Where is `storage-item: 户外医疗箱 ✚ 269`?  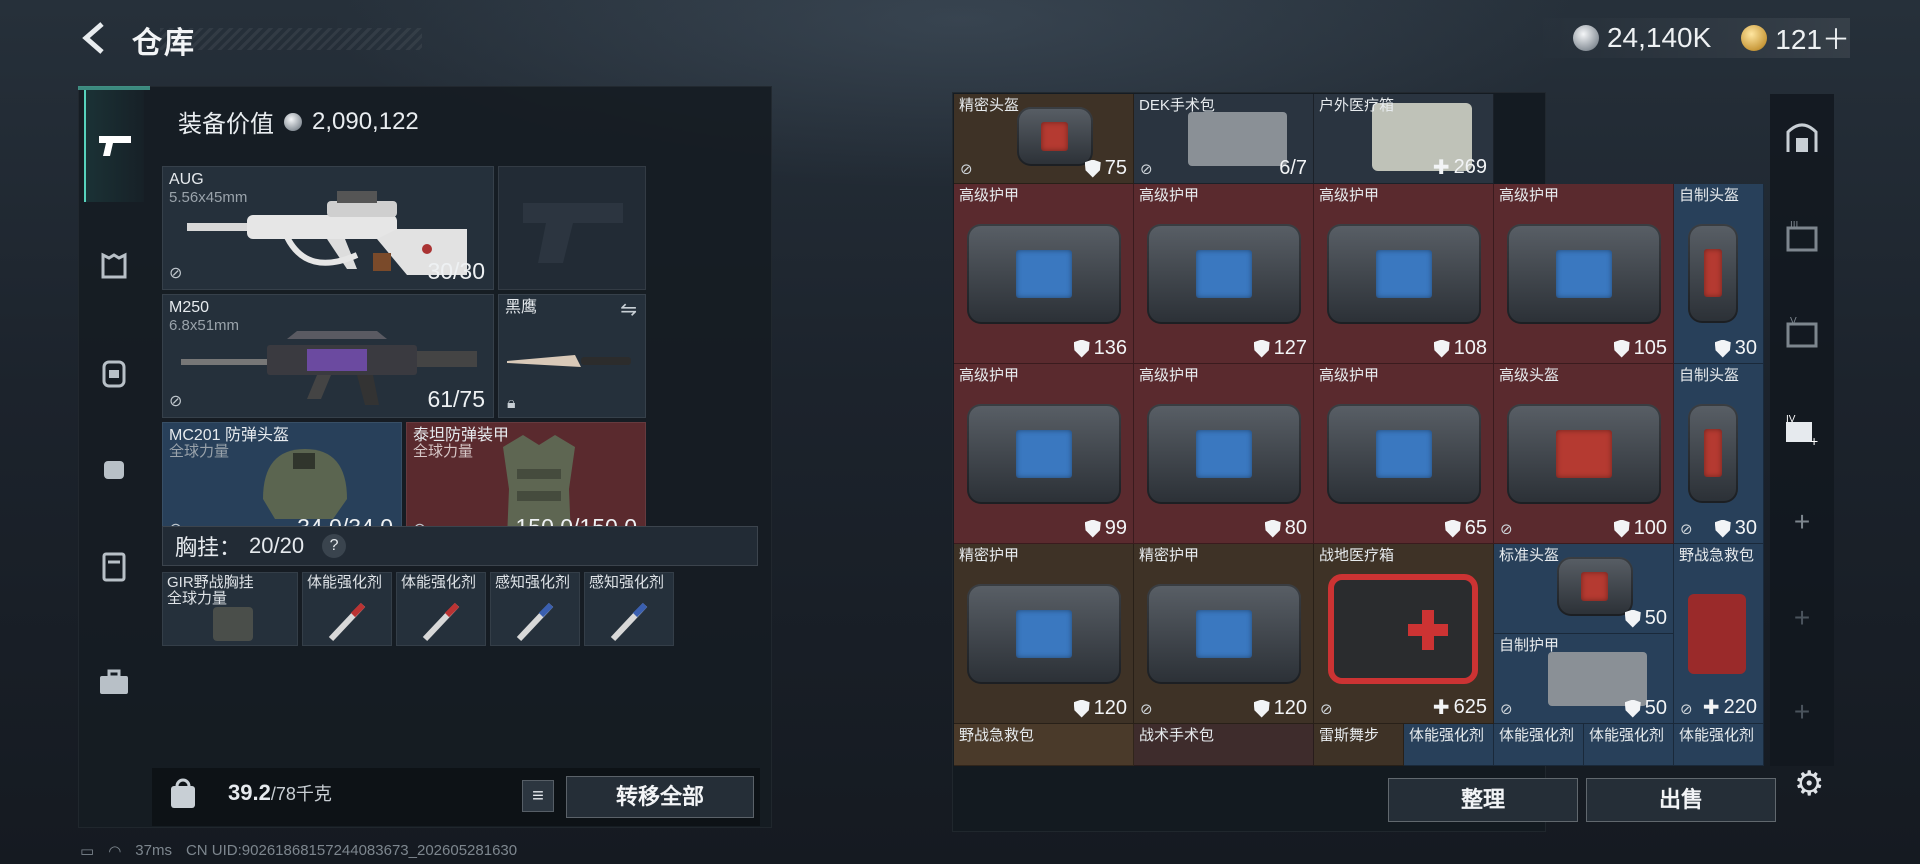 storage-item: 户外医疗箱 ✚ 269 is located at coordinates (1404, 139).